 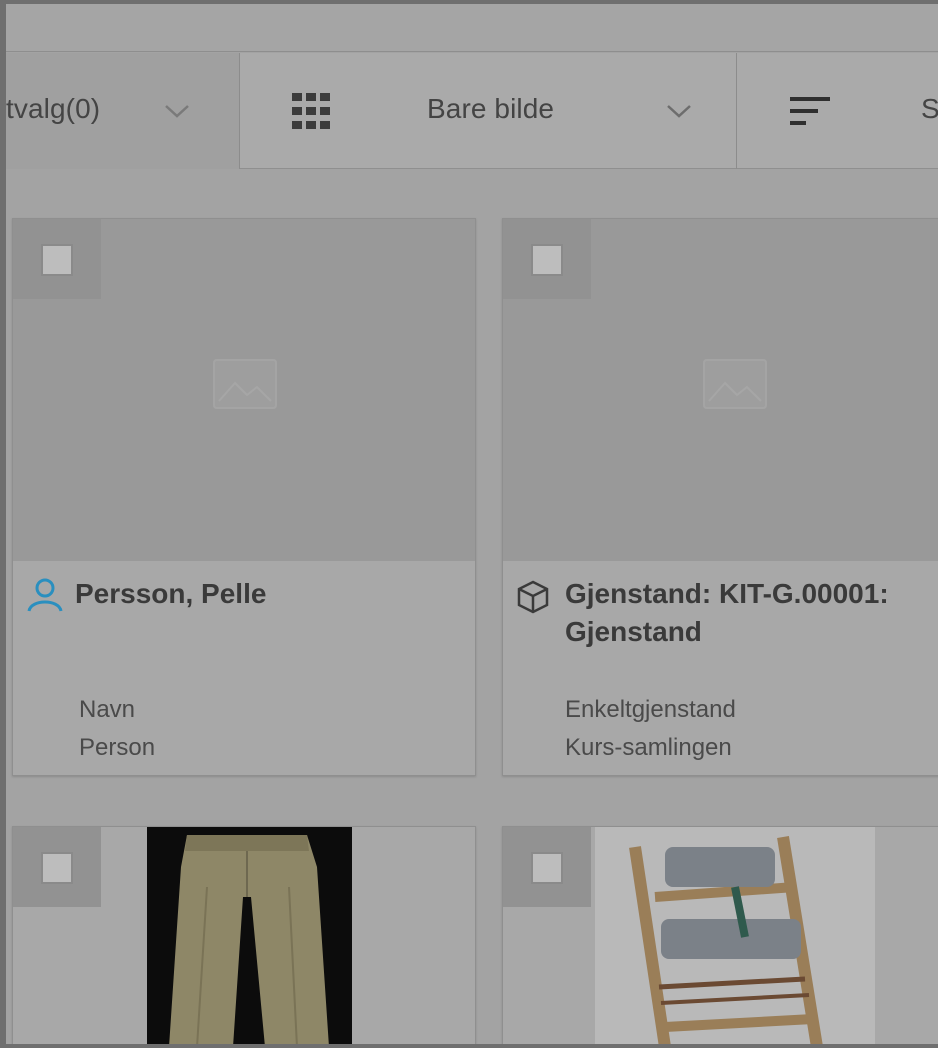 What do you see at coordinates (727, 613) in the screenshot?
I see `card-title: Gjenstand: KIT-G.00001: Gjenstand` at bounding box center [727, 613].